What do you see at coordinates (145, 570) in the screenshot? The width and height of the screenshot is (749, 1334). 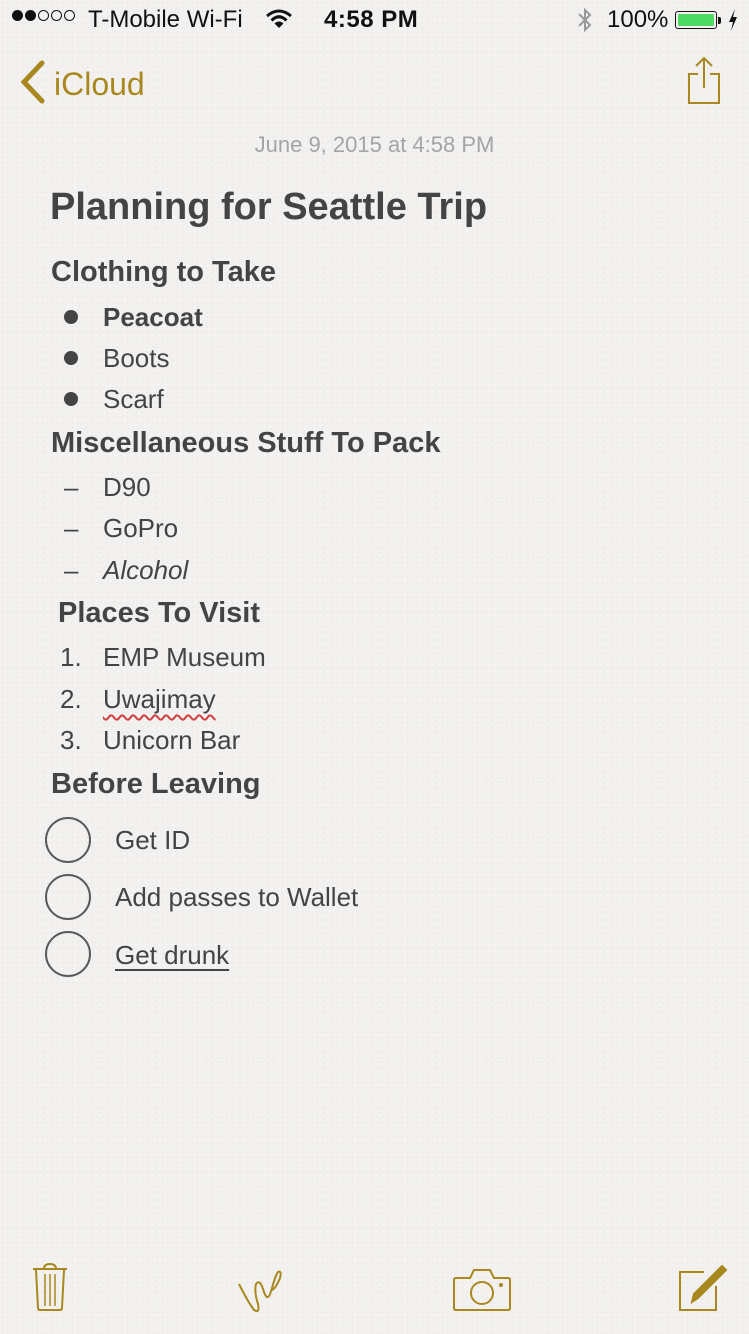 I see `list-item: Alcohol` at bounding box center [145, 570].